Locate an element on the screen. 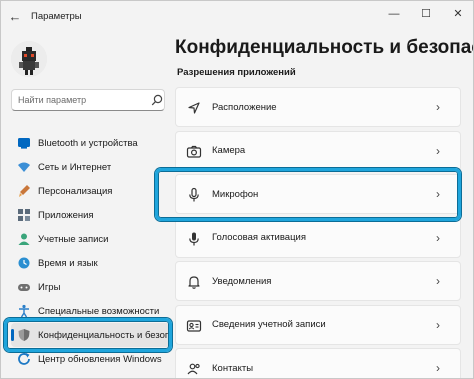  sidebar-item-network: Сеть и Интернет is located at coordinates (91, 167).